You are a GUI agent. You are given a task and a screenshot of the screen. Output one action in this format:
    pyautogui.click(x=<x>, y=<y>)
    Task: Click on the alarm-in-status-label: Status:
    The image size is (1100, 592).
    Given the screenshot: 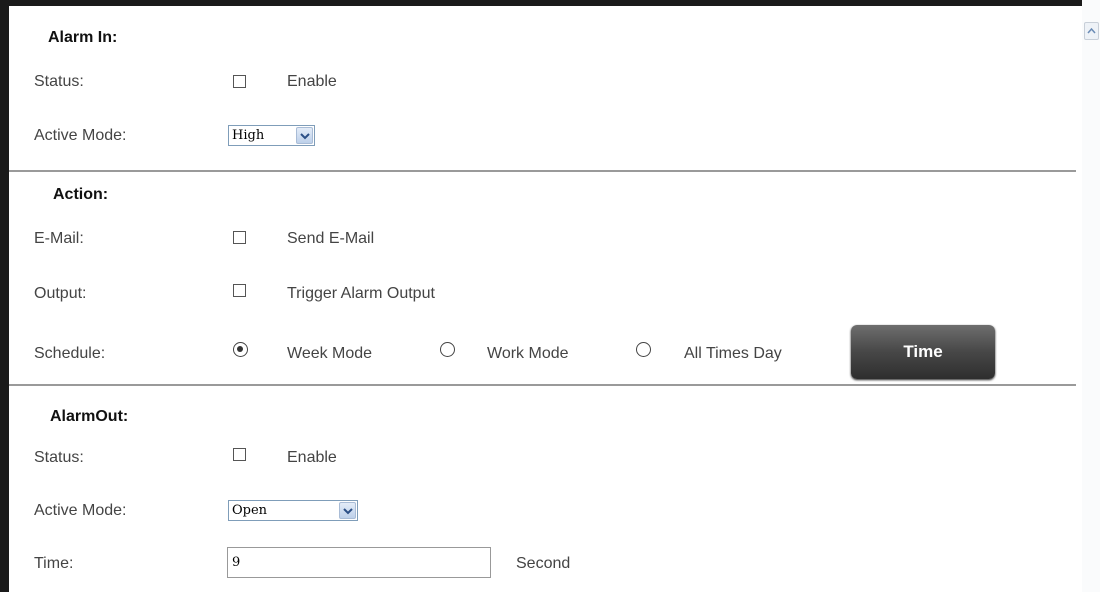 What is the action you would take?
    pyautogui.click(x=59, y=81)
    